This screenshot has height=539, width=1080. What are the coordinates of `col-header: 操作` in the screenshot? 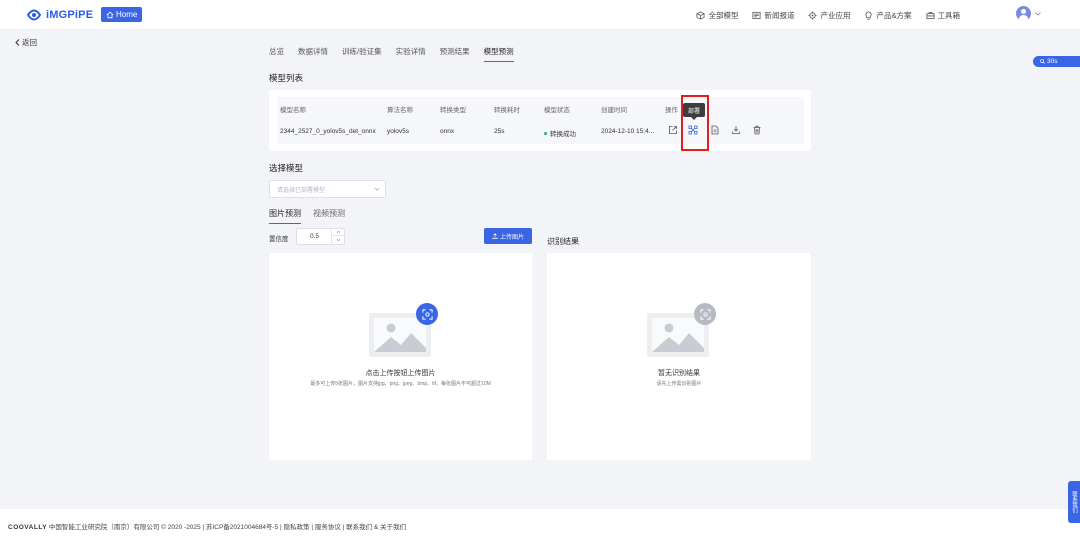 It's located at (671, 110).